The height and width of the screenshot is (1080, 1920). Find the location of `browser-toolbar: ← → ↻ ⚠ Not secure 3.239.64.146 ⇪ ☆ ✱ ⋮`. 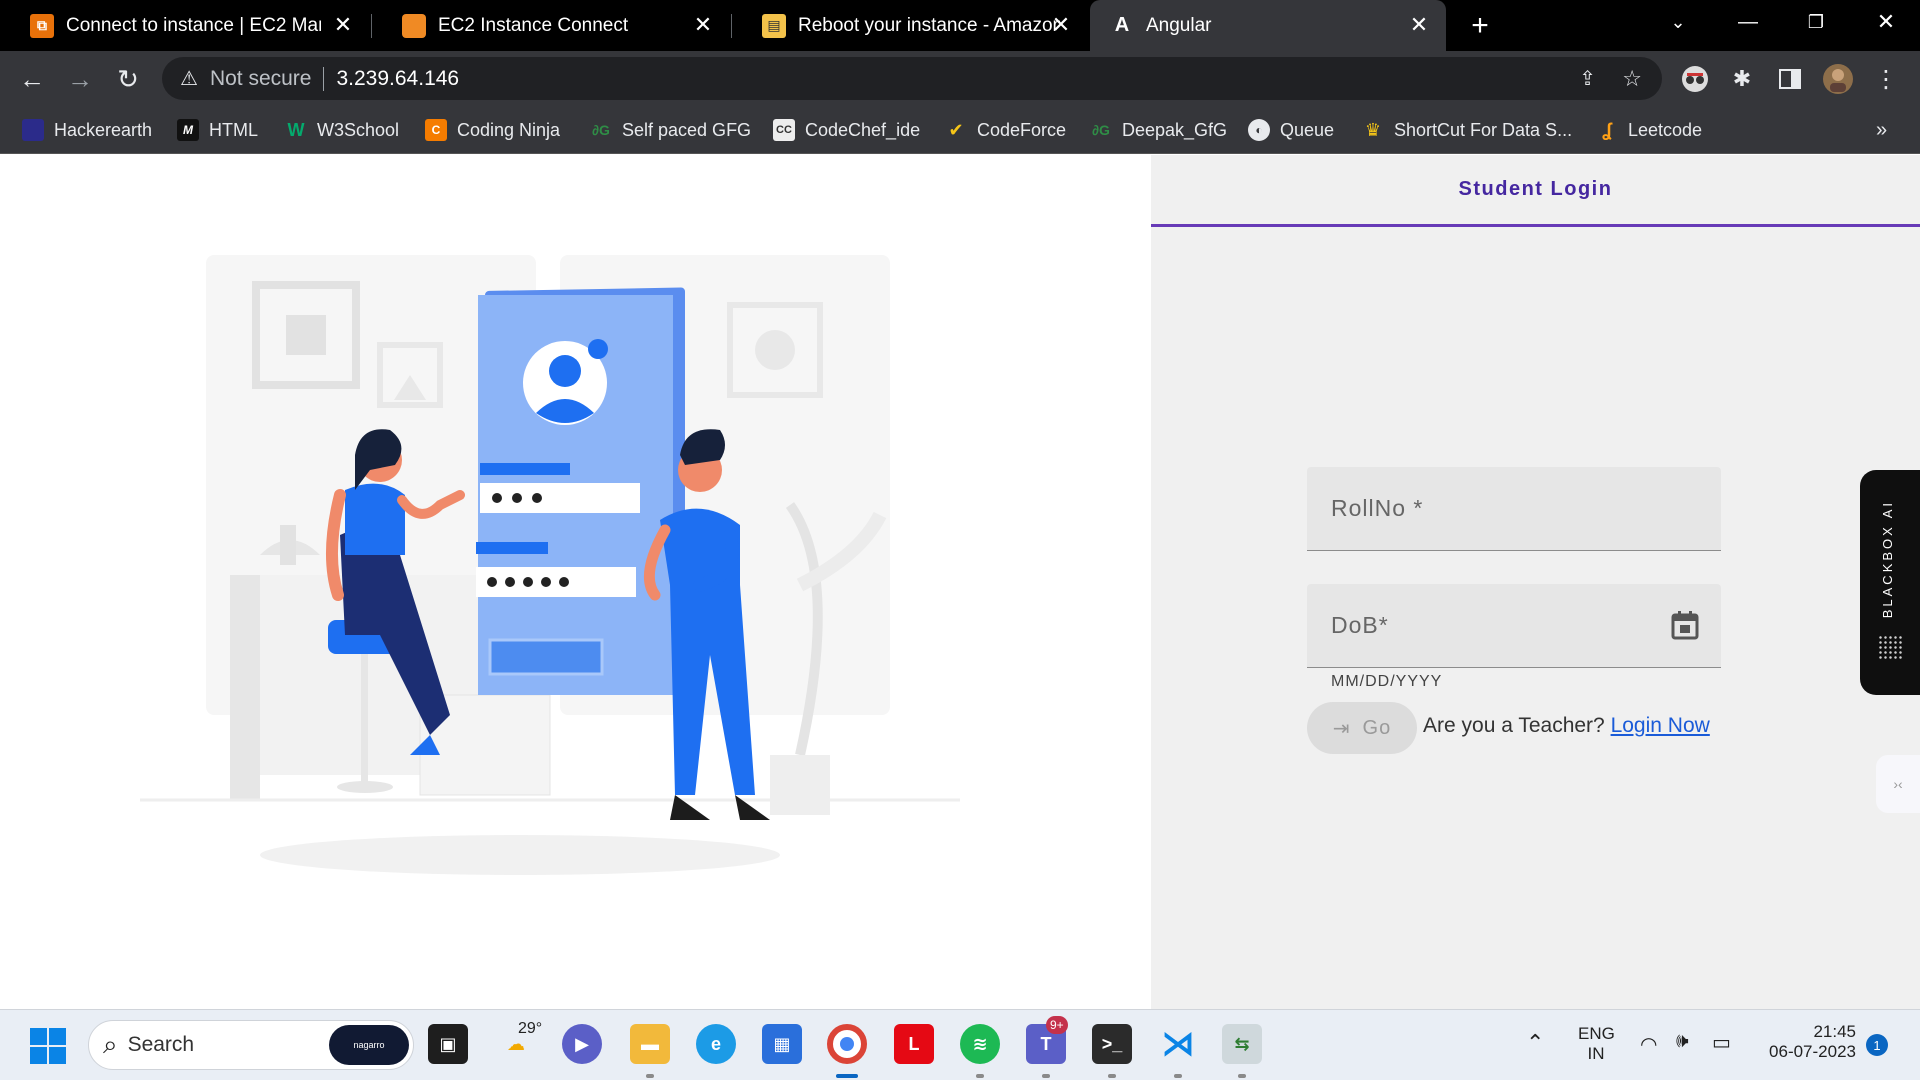

browser-toolbar: ← → ↻ ⚠ Not secure 3.239.64.146 ⇪ ☆ ✱ ⋮ is located at coordinates (960, 78).